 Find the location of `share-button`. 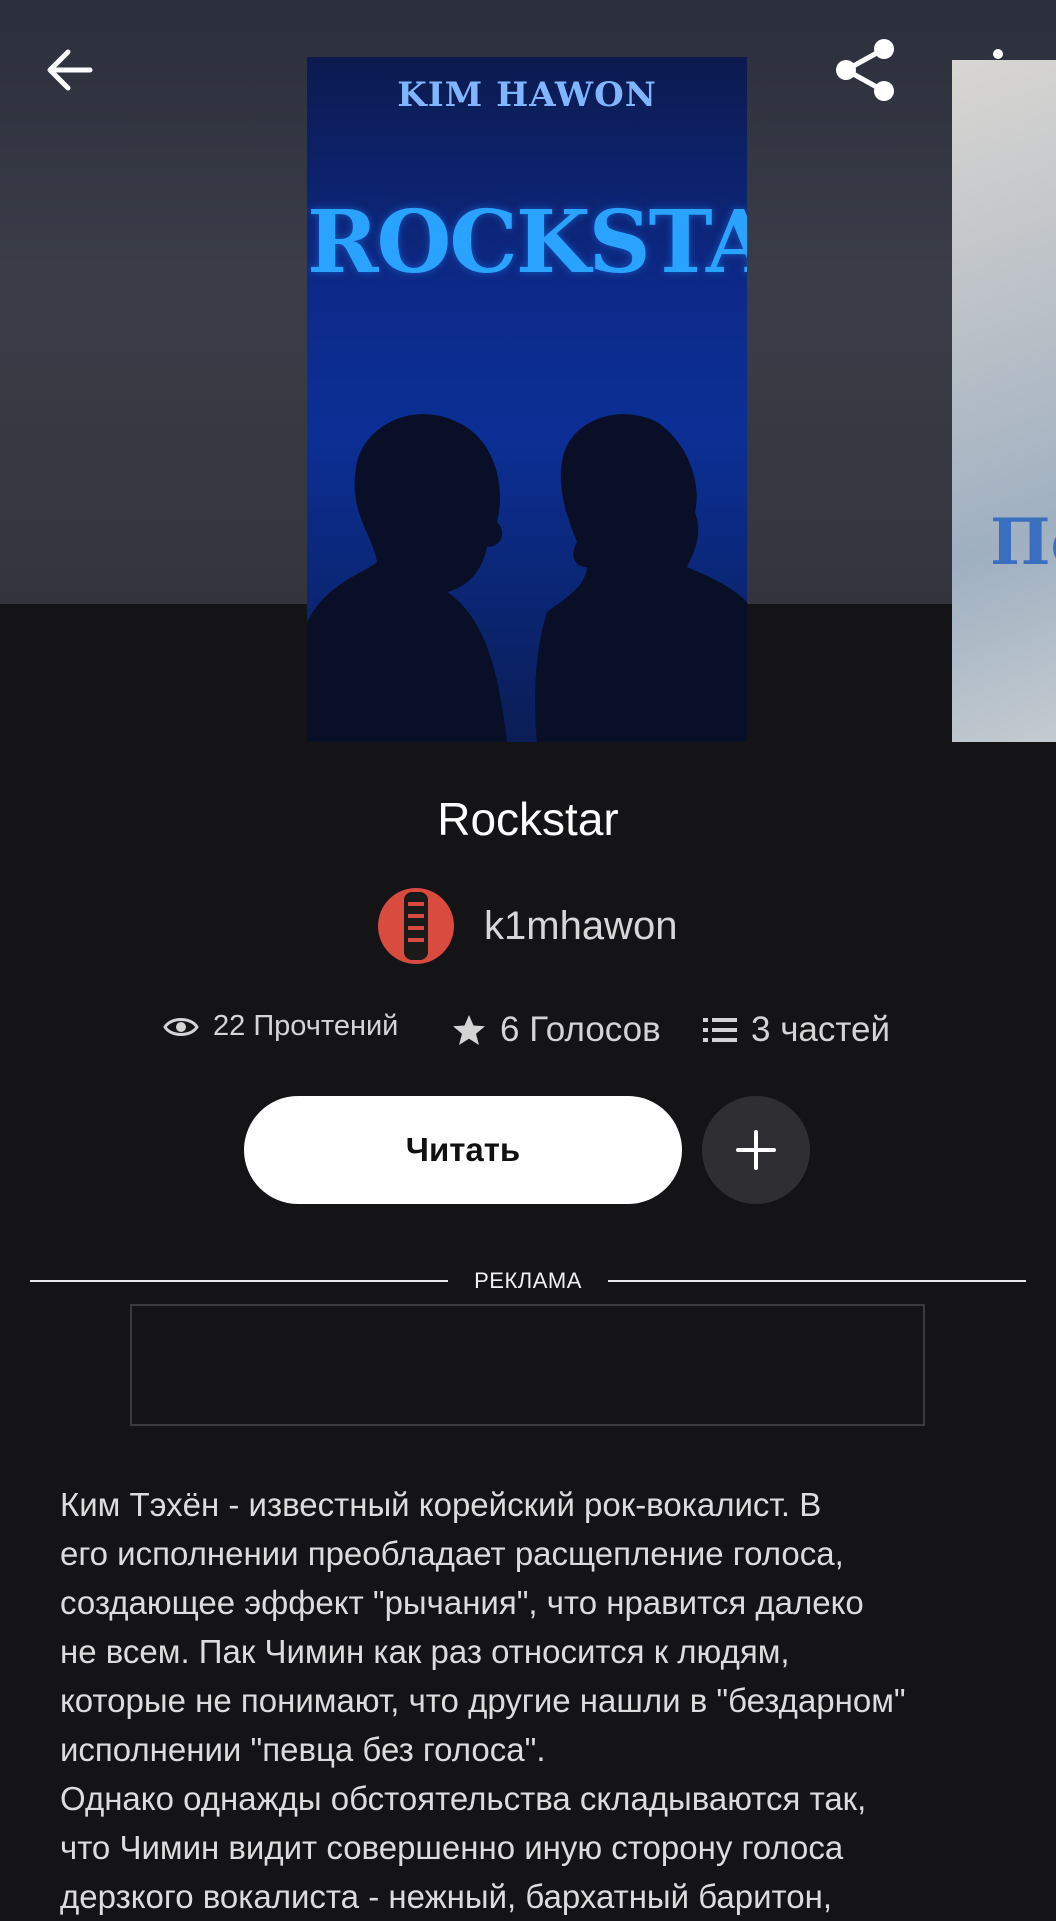

share-button is located at coordinates (865, 70).